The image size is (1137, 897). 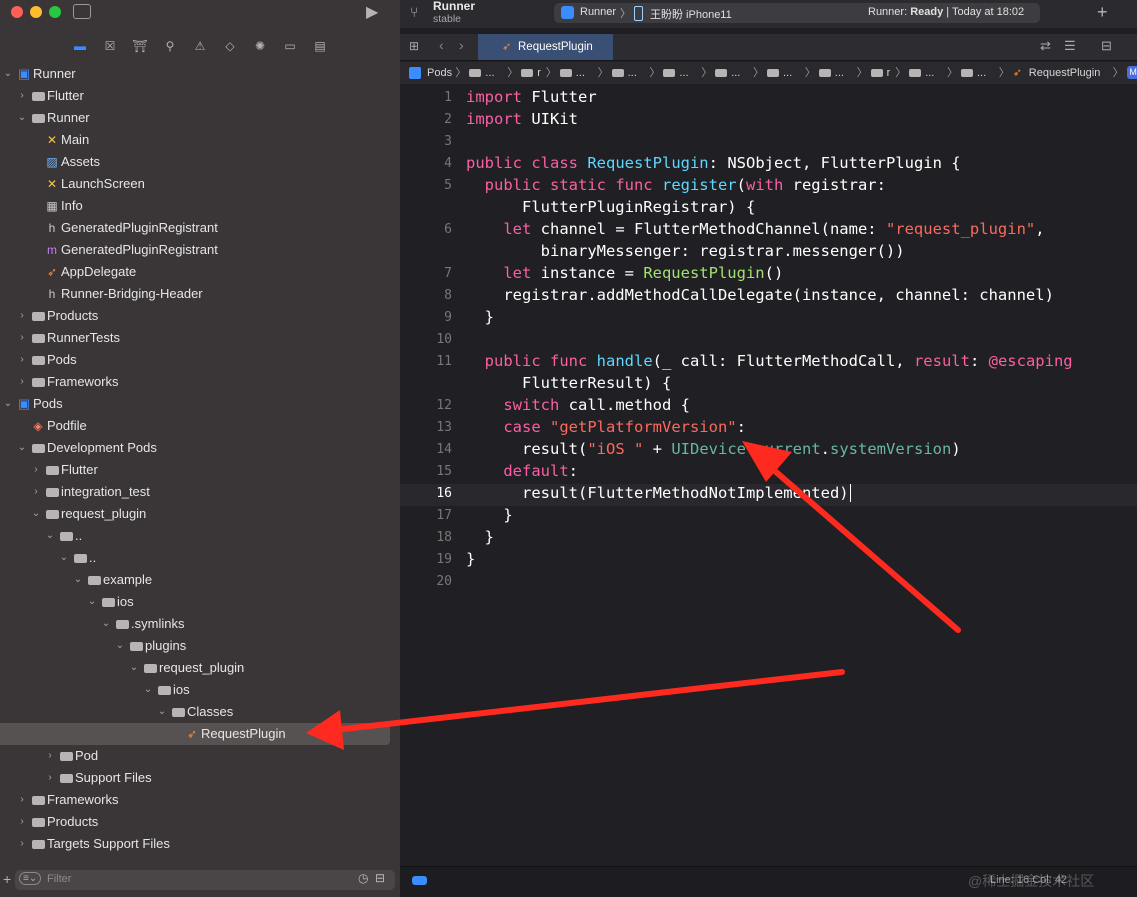 What do you see at coordinates (851, 537) in the screenshot?
I see `annotation-arrow-to-code` at bounding box center [851, 537].